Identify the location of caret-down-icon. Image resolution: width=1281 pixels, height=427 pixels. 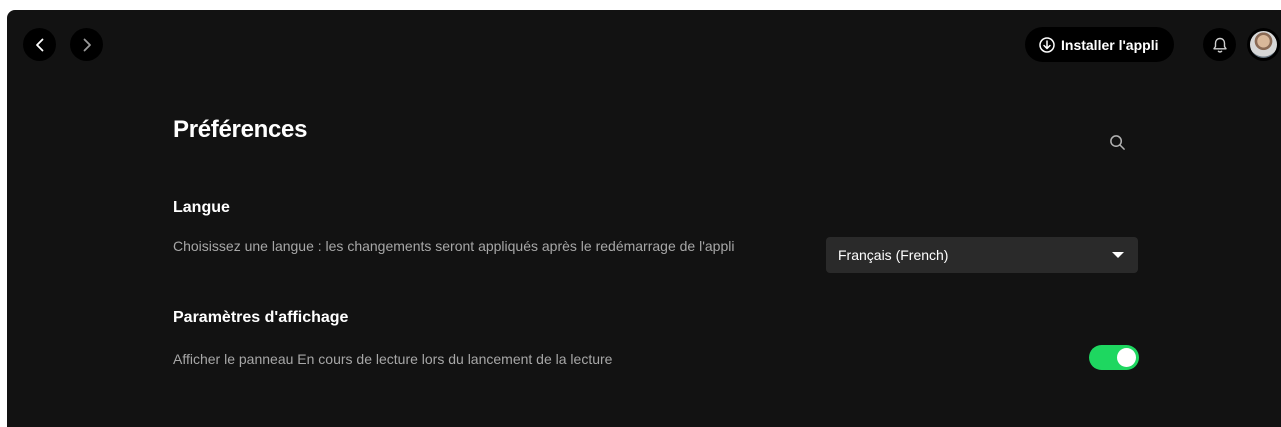
(1118, 255).